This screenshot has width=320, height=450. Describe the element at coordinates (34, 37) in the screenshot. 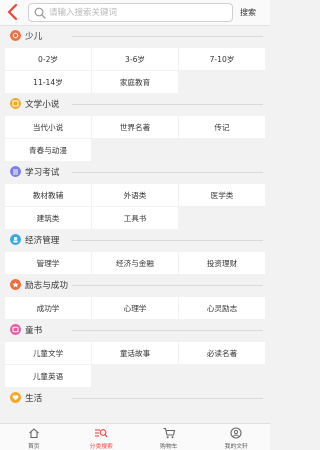

I see `section-title: 少儿` at that location.